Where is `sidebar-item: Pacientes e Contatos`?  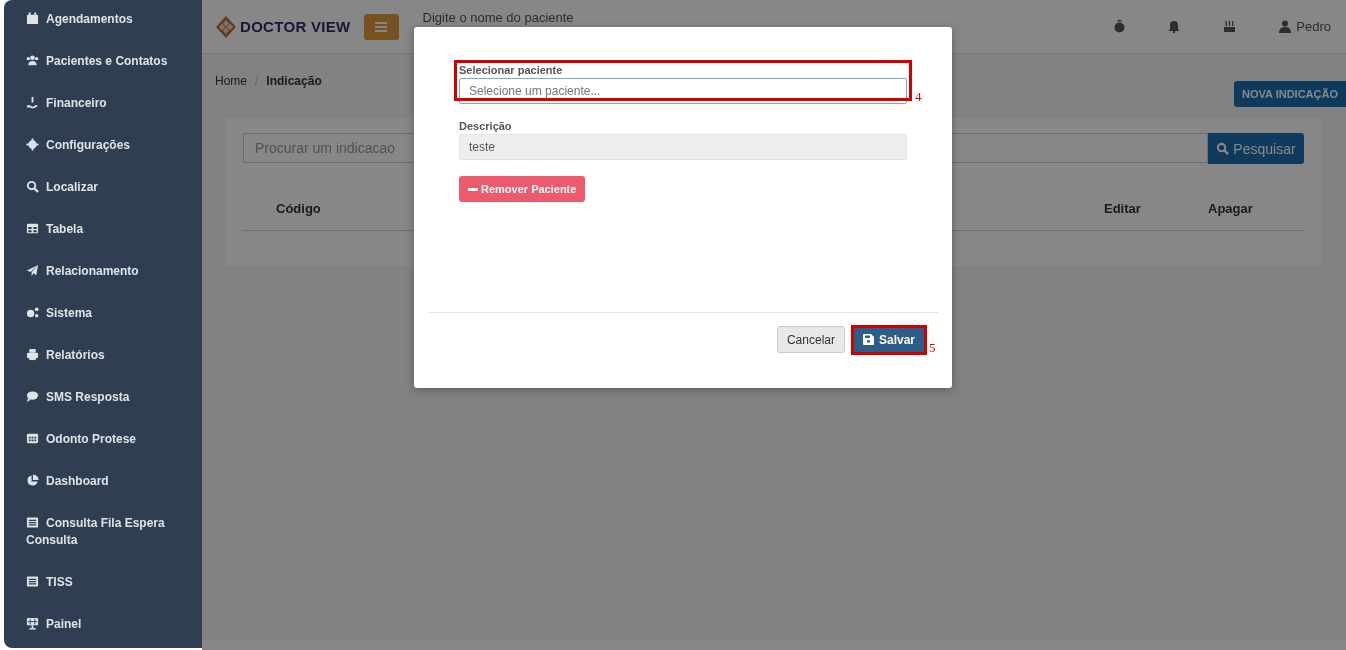
sidebar-item: Pacientes e Contatos is located at coordinates (114, 74).